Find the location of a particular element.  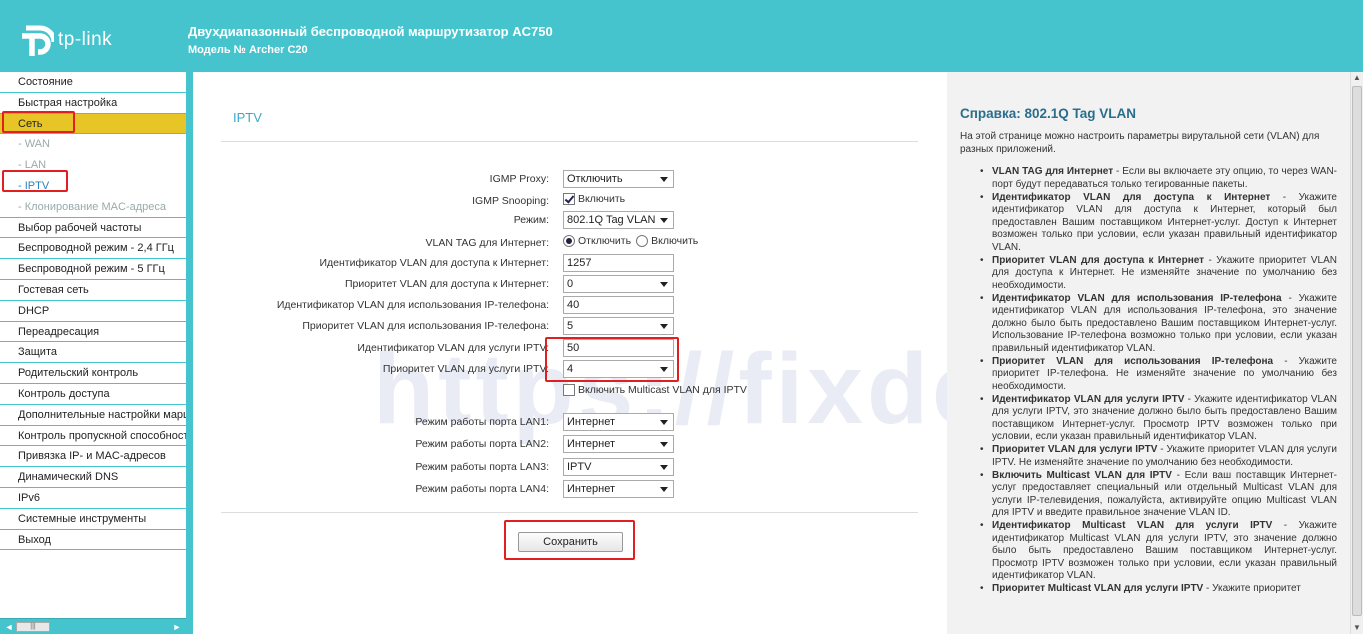

scroll-thumb is located at coordinates (1357, 351).